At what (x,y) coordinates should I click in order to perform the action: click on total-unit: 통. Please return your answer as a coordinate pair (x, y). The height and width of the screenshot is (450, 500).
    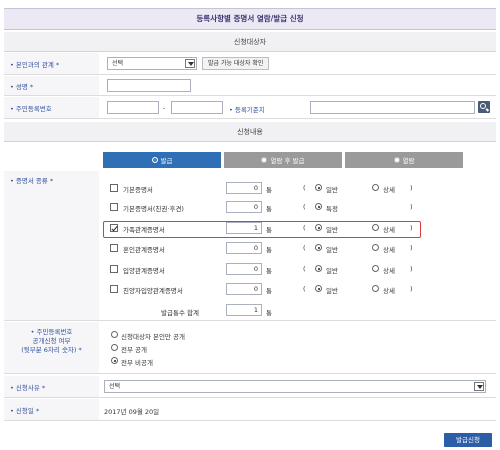
    Looking at the image, I should click on (269, 313).